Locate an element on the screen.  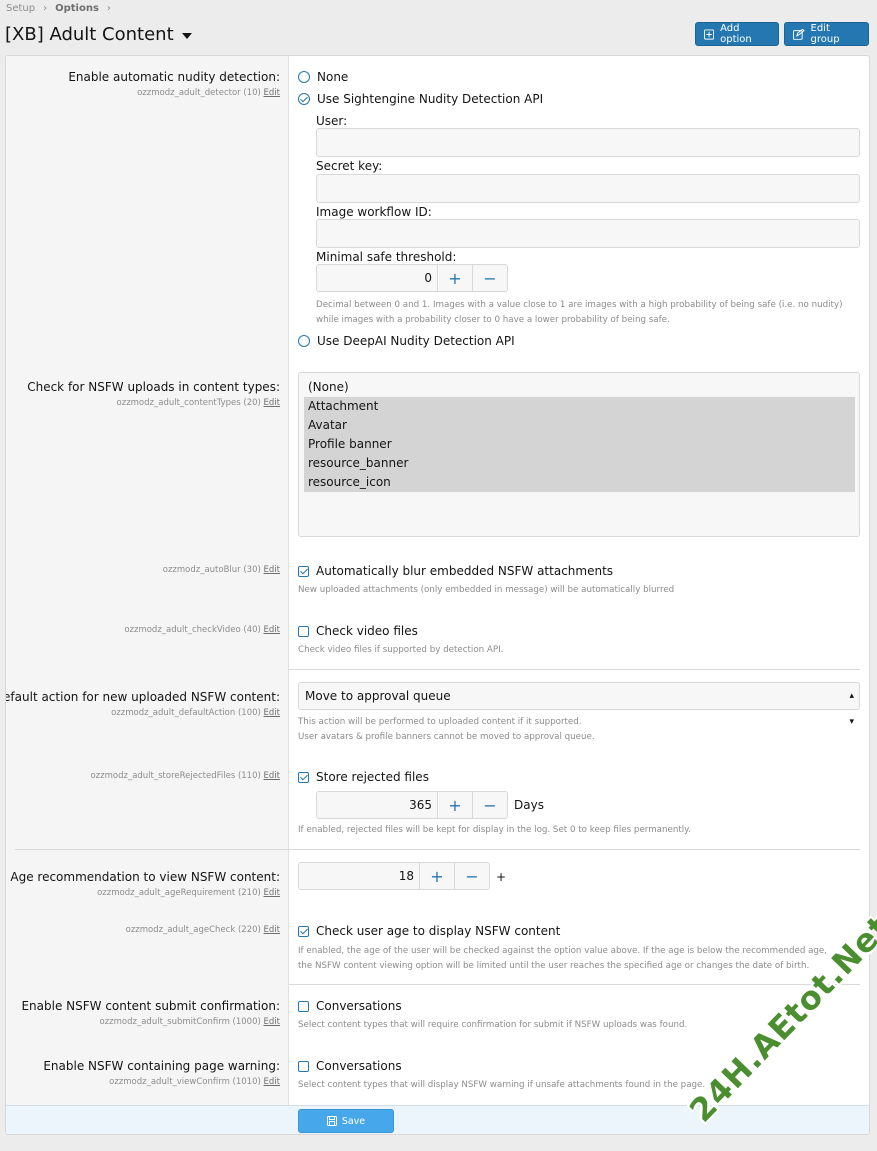
check-video-text: Check video files is located at coordinates (367, 631).